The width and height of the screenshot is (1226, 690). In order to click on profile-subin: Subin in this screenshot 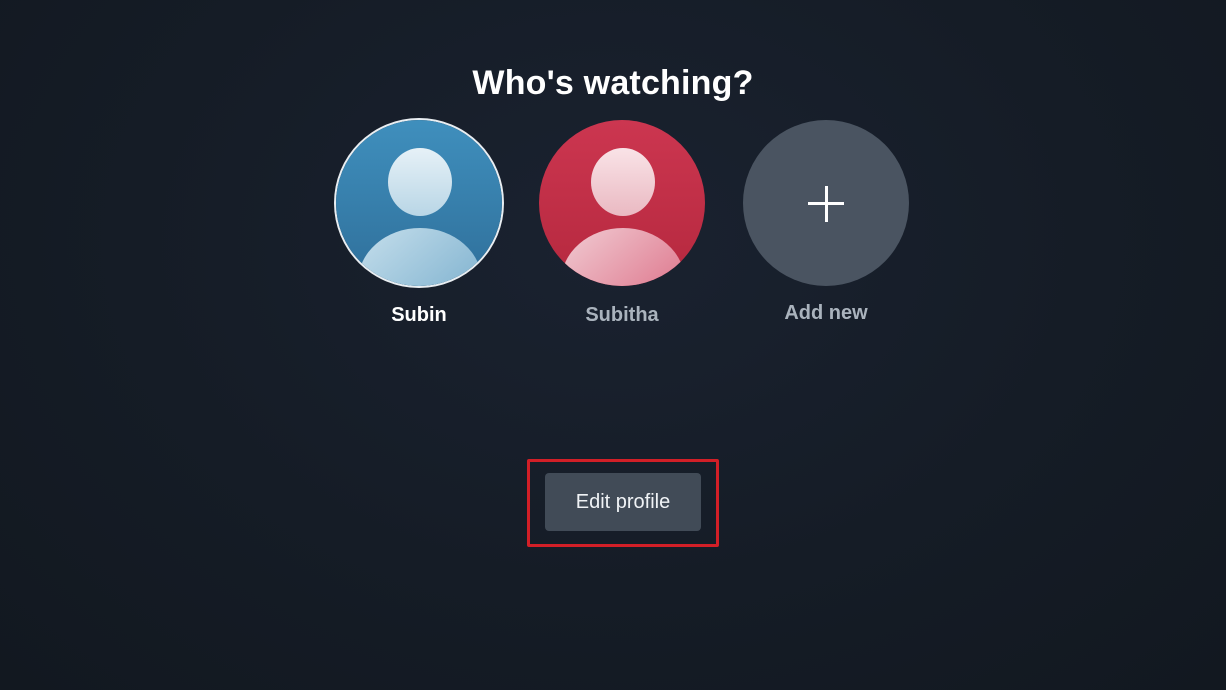, I will do `click(419, 223)`.